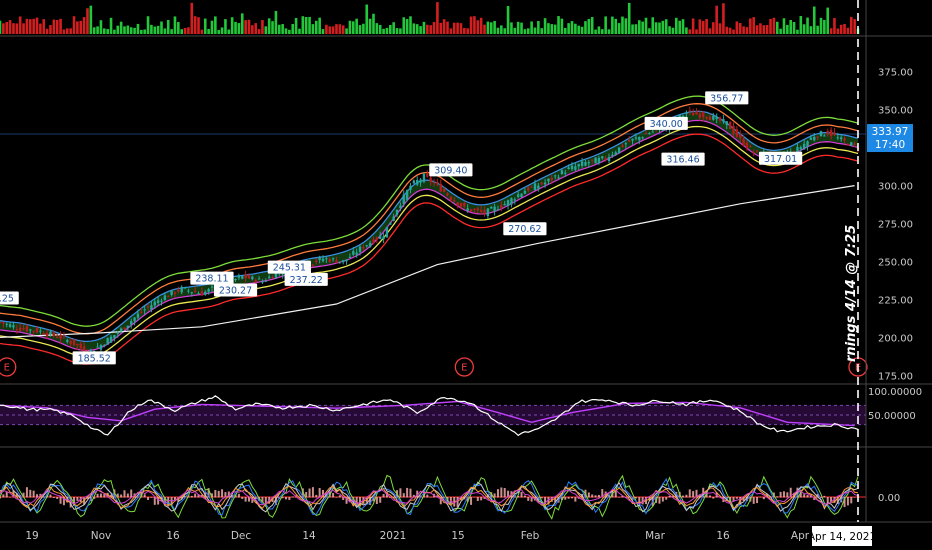  Describe the element at coordinates (726, 98) in the screenshot. I see `price-marker-label: 356.77` at that location.